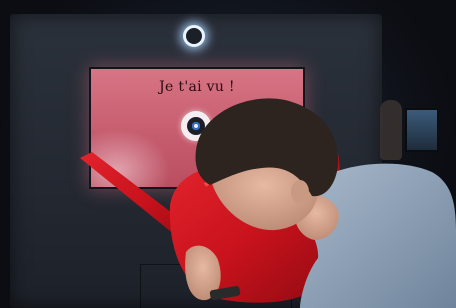  I want to click on ear, so click(300, 192).